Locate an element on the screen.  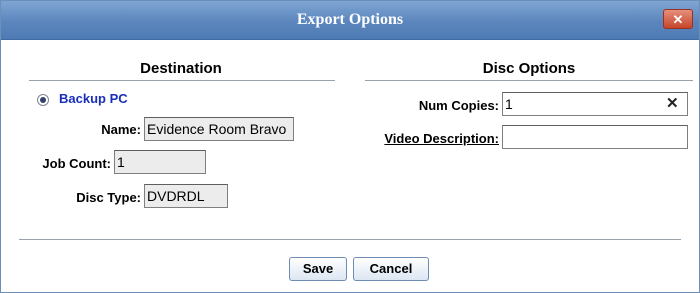
cancel-button: Cancel is located at coordinates (391, 269).